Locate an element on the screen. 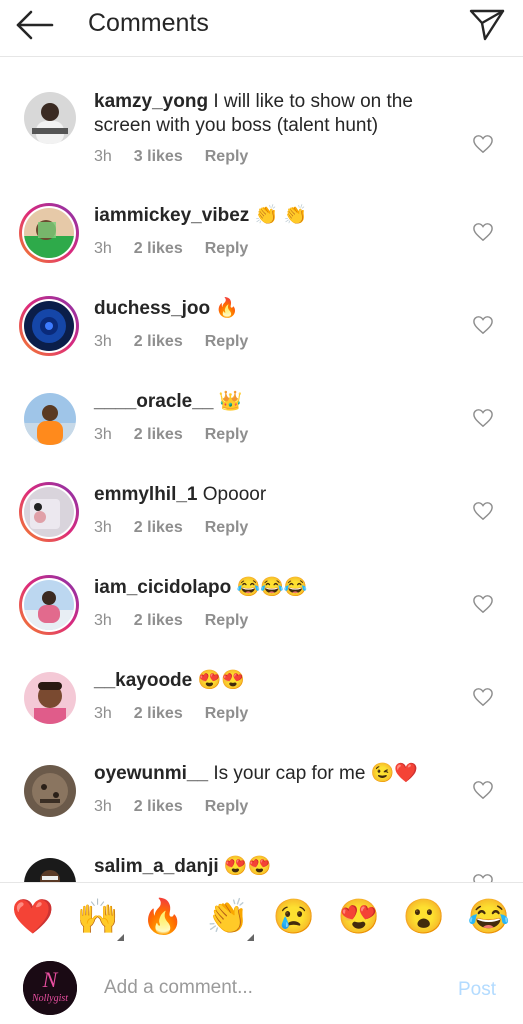  current-user-avatar: N Nollygist is located at coordinates (50, 988).